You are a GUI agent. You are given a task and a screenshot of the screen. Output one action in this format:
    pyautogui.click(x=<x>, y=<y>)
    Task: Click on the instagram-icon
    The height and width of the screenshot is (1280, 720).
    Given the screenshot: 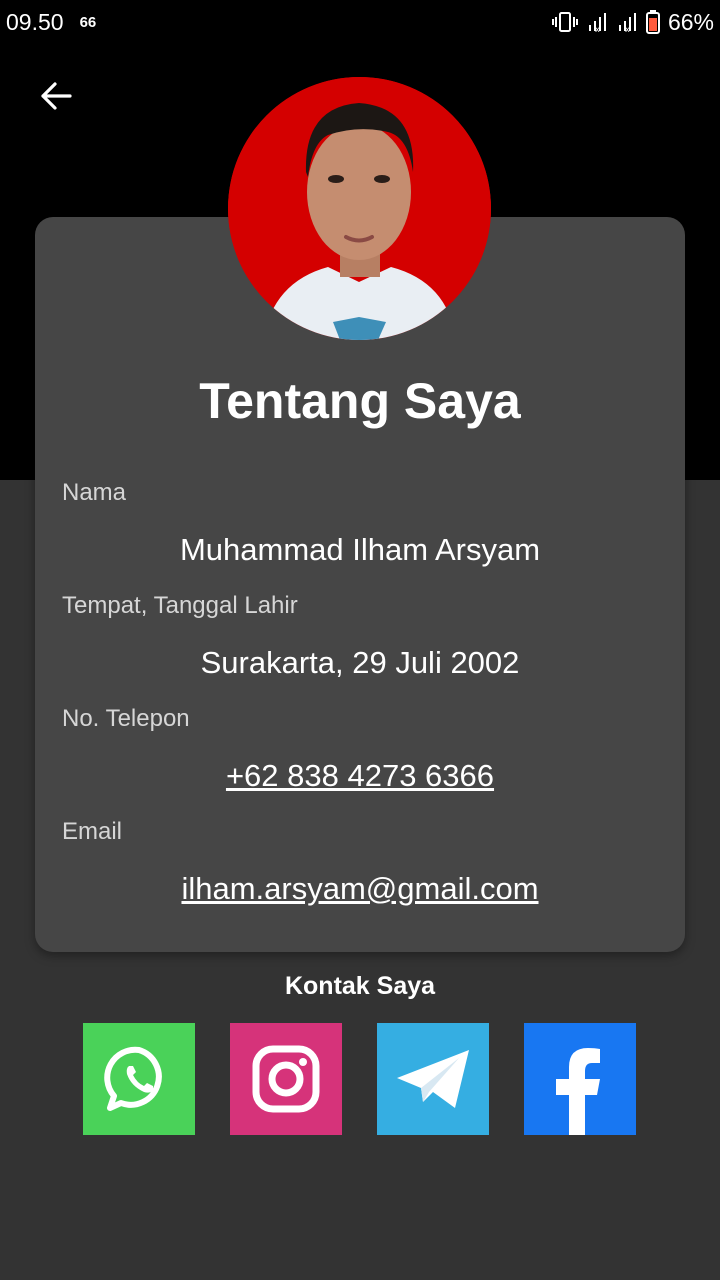 What is the action you would take?
    pyautogui.click(x=286, y=1079)
    